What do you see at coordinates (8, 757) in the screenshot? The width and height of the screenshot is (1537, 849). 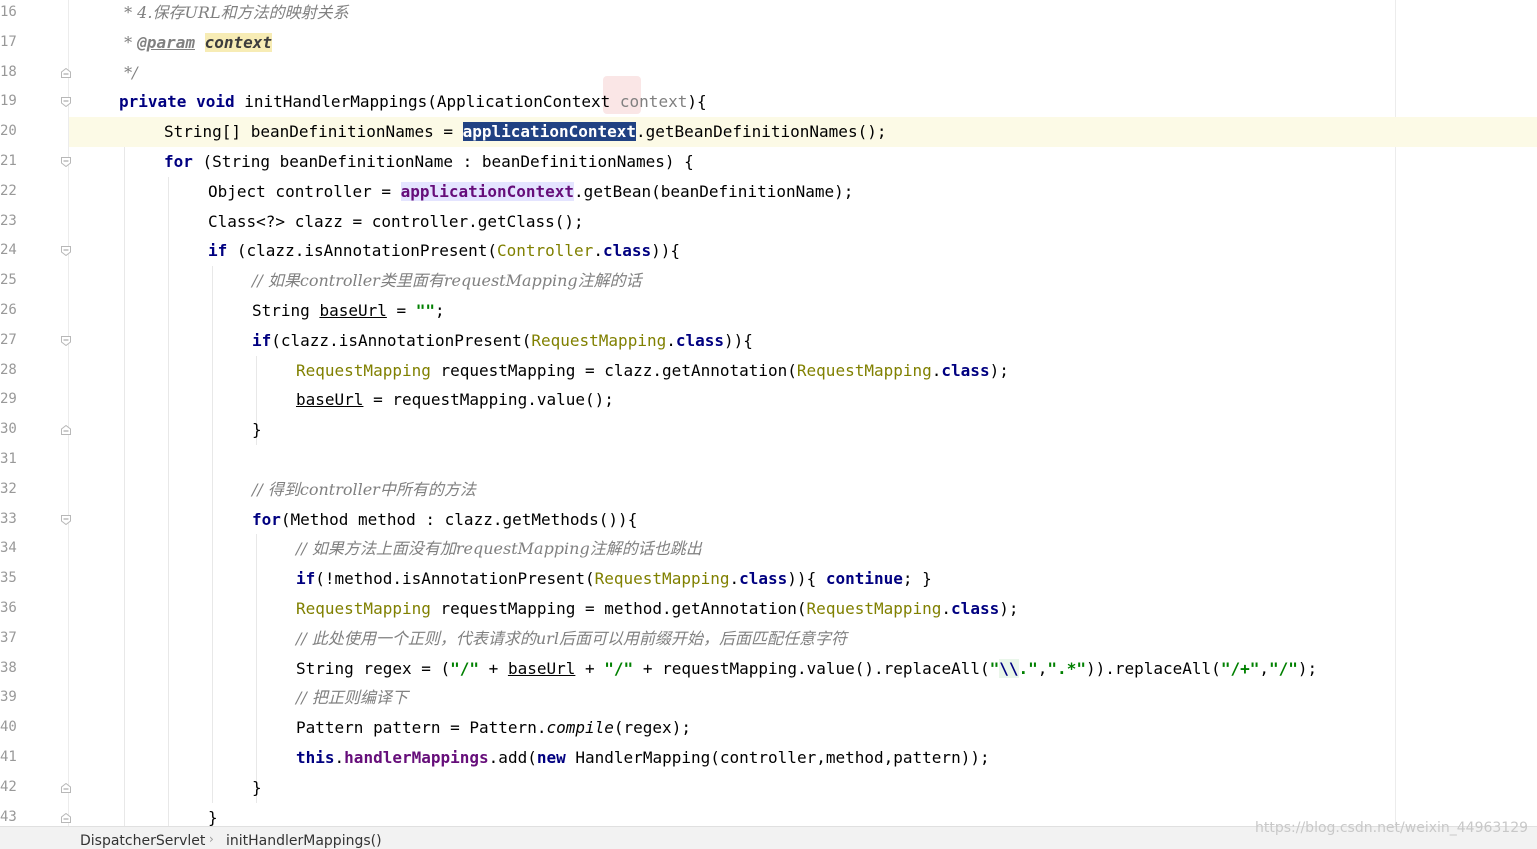 I see `line-number: 41` at bounding box center [8, 757].